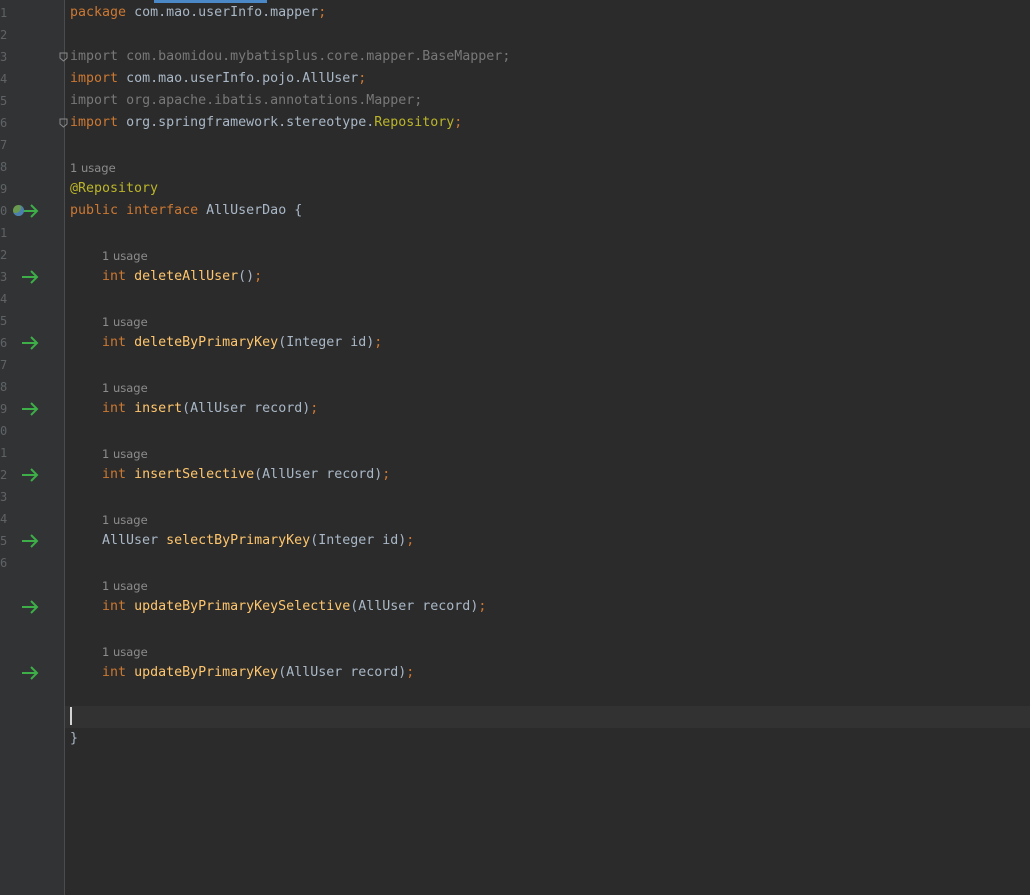 This screenshot has width=1030, height=895. What do you see at coordinates (158, 408) in the screenshot?
I see `code-token: insert` at bounding box center [158, 408].